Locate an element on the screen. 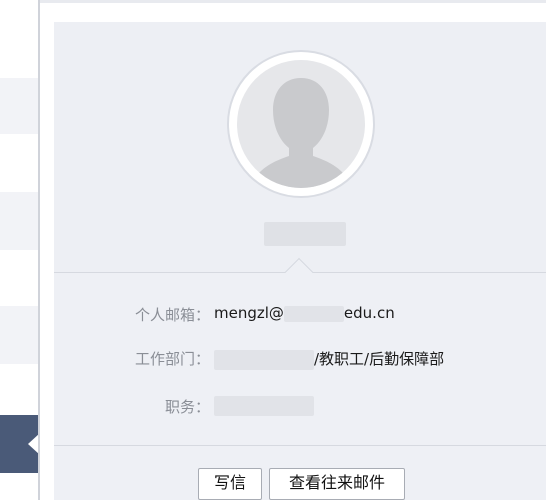  top-divider is located at coordinates (273, 1).